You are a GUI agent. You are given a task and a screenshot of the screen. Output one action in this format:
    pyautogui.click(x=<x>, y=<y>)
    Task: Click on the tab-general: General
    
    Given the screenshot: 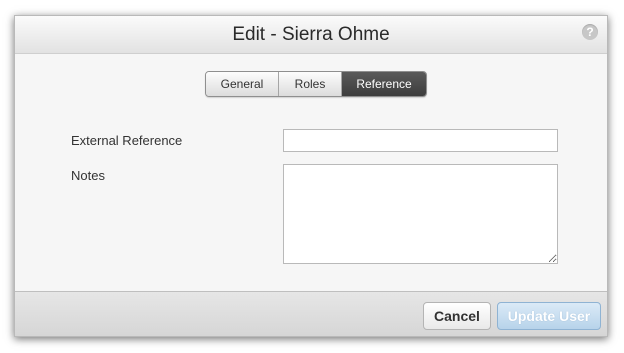 What is the action you would take?
    pyautogui.click(x=242, y=84)
    